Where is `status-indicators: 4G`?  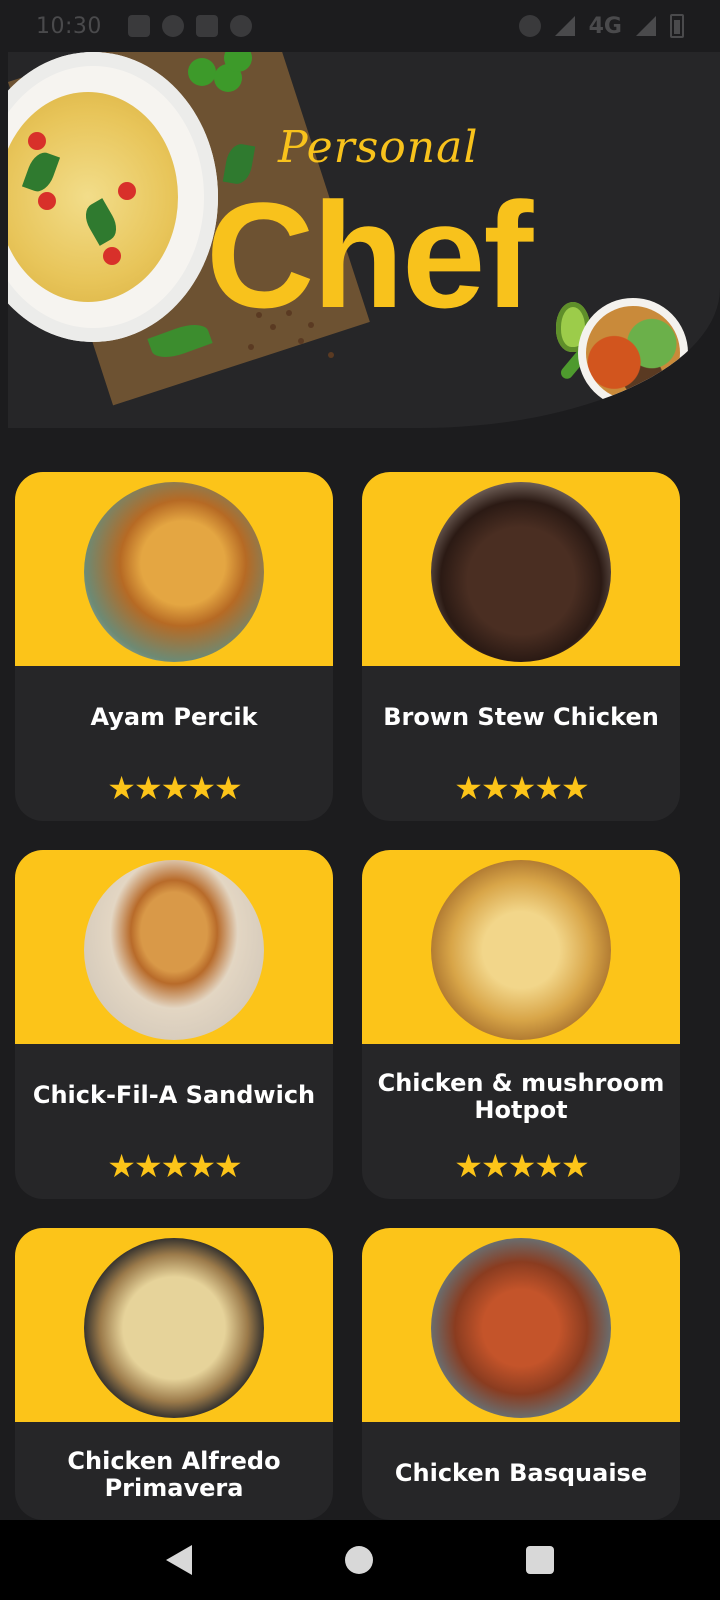
status-indicators: 4G is located at coordinates (601, 26).